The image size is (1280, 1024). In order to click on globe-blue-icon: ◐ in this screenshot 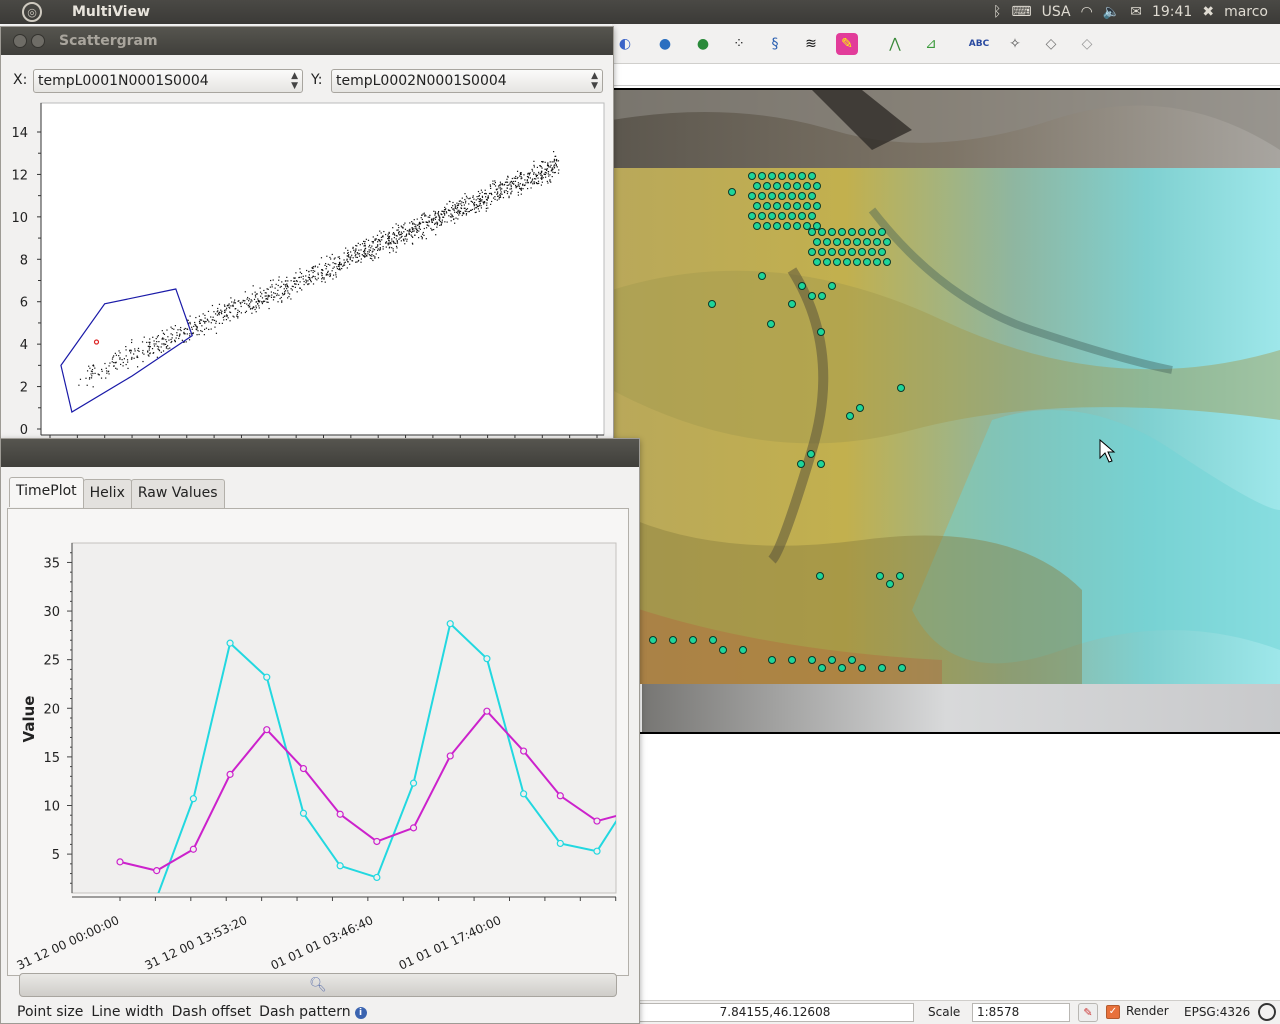, I will do `click(625, 44)`.